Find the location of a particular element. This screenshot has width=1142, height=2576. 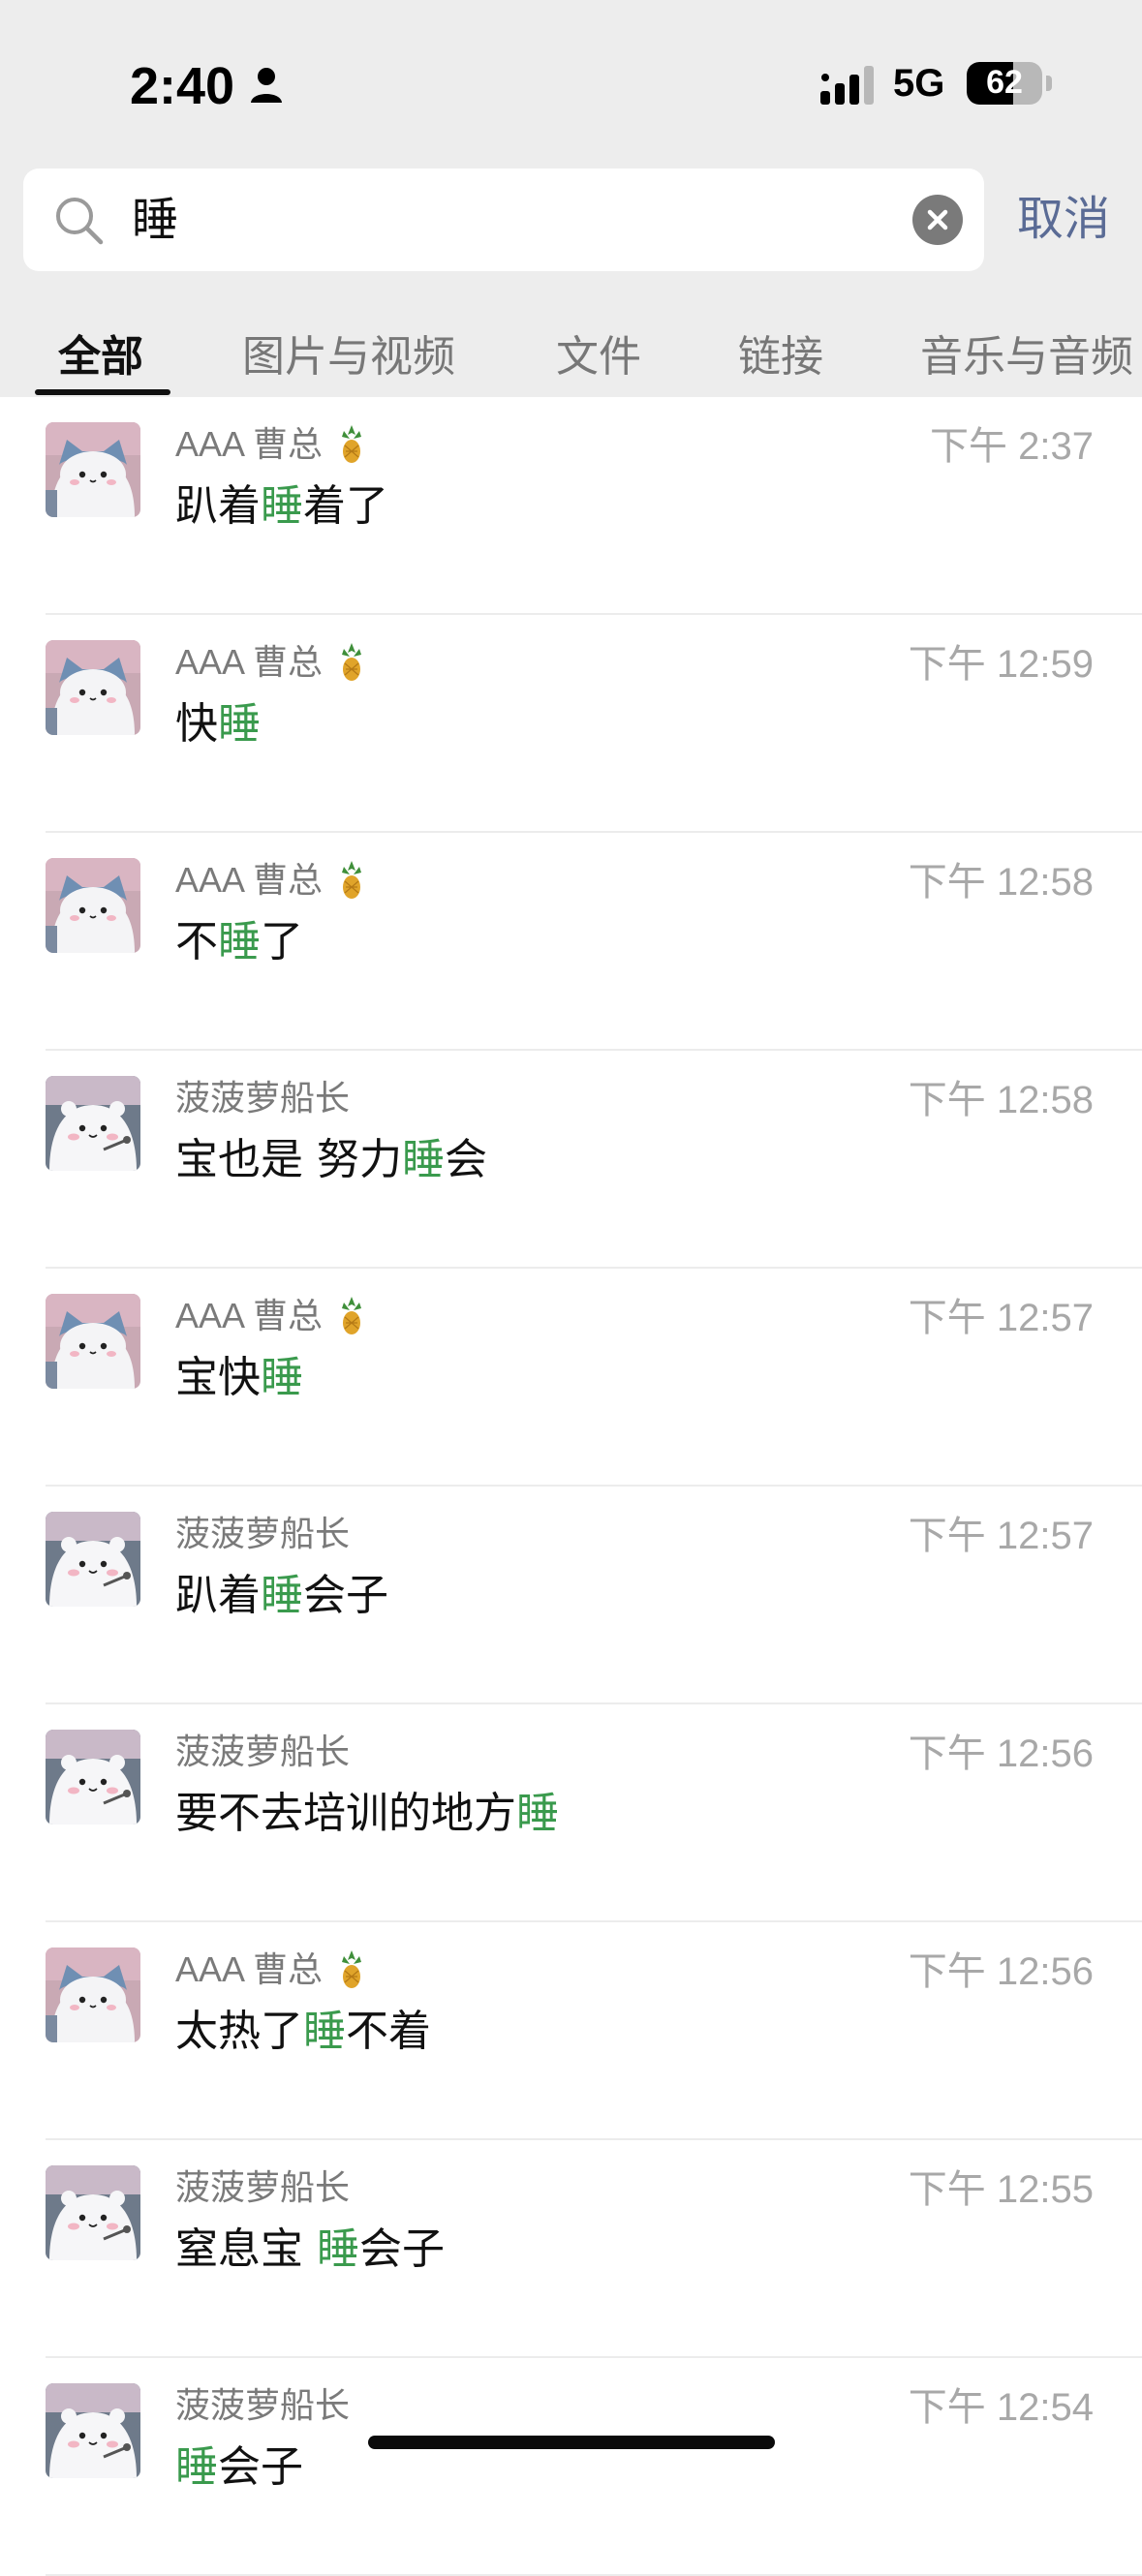

message-text: 宝也是 努力睡会 is located at coordinates (331, 1155).